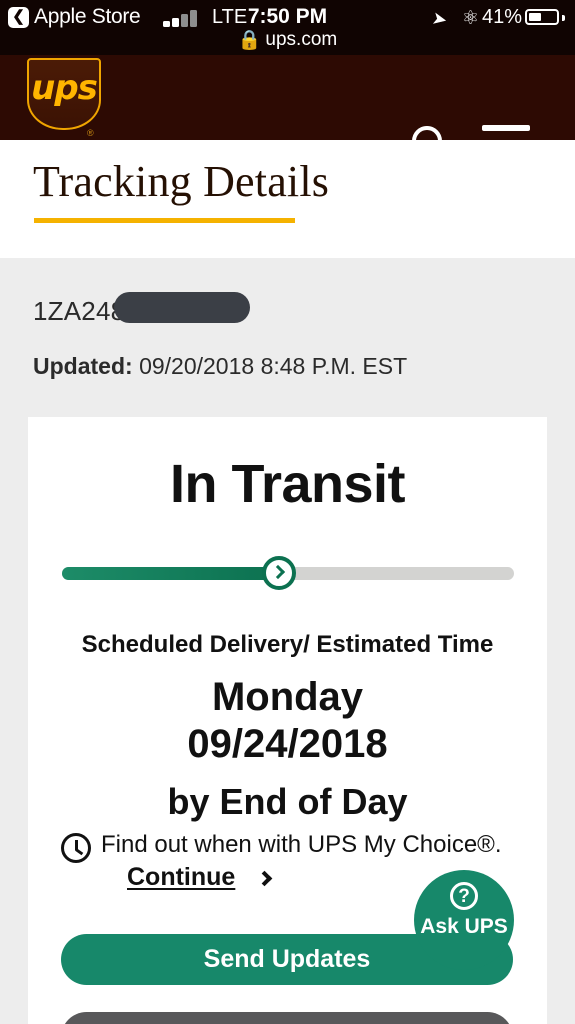 The height and width of the screenshot is (1024, 575). What do you see at coordinates (90, 133) in the screenshot?
I see `registered-trademark-mark: ®` at bounding box center [90, 133].